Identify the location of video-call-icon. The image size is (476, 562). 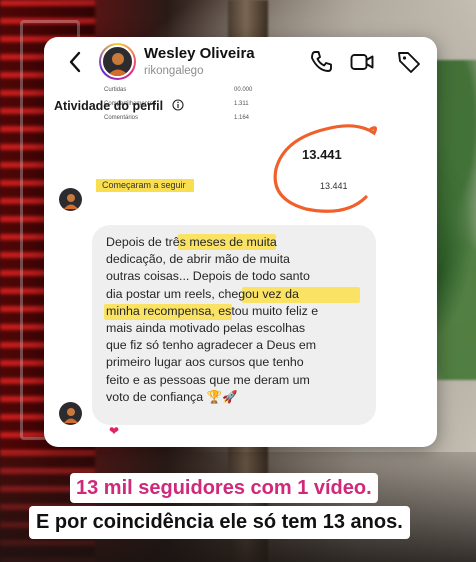
(362, 62).